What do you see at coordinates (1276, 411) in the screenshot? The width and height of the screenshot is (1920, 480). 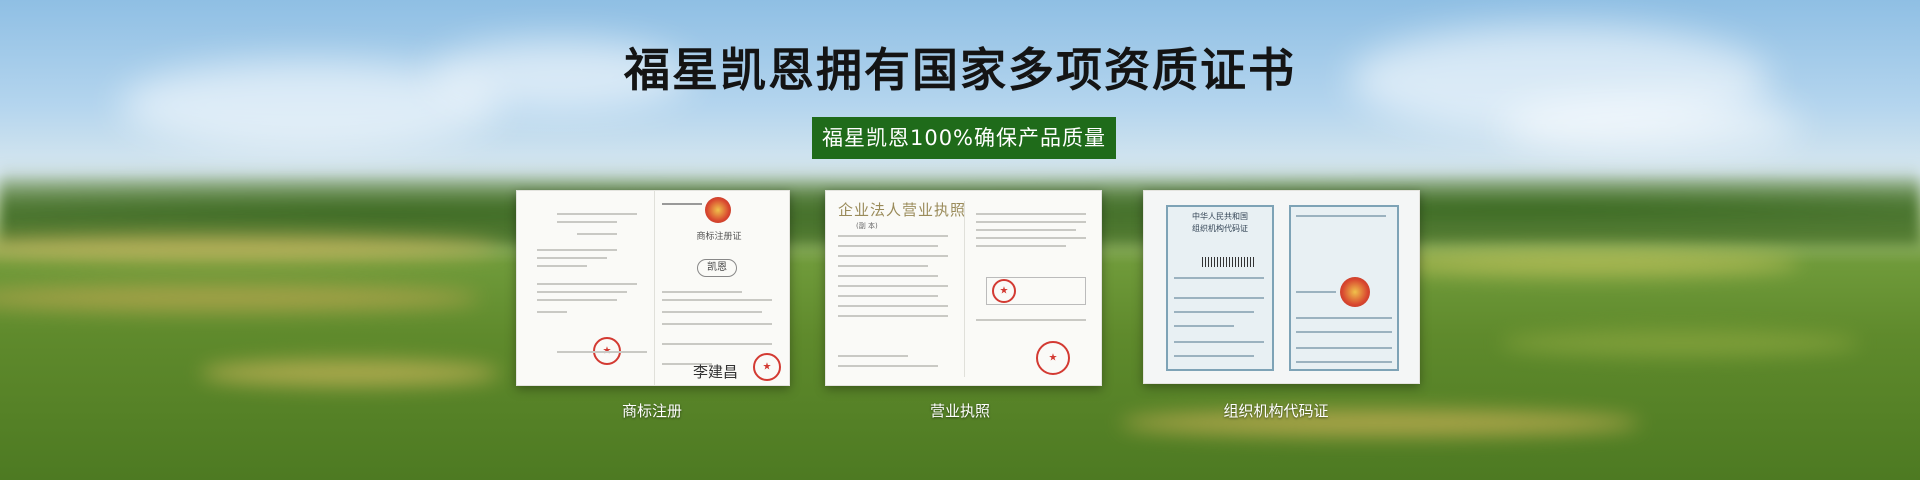 I see `certificate-caption: 组织机构代码证` at bounding box center [1276, 411].